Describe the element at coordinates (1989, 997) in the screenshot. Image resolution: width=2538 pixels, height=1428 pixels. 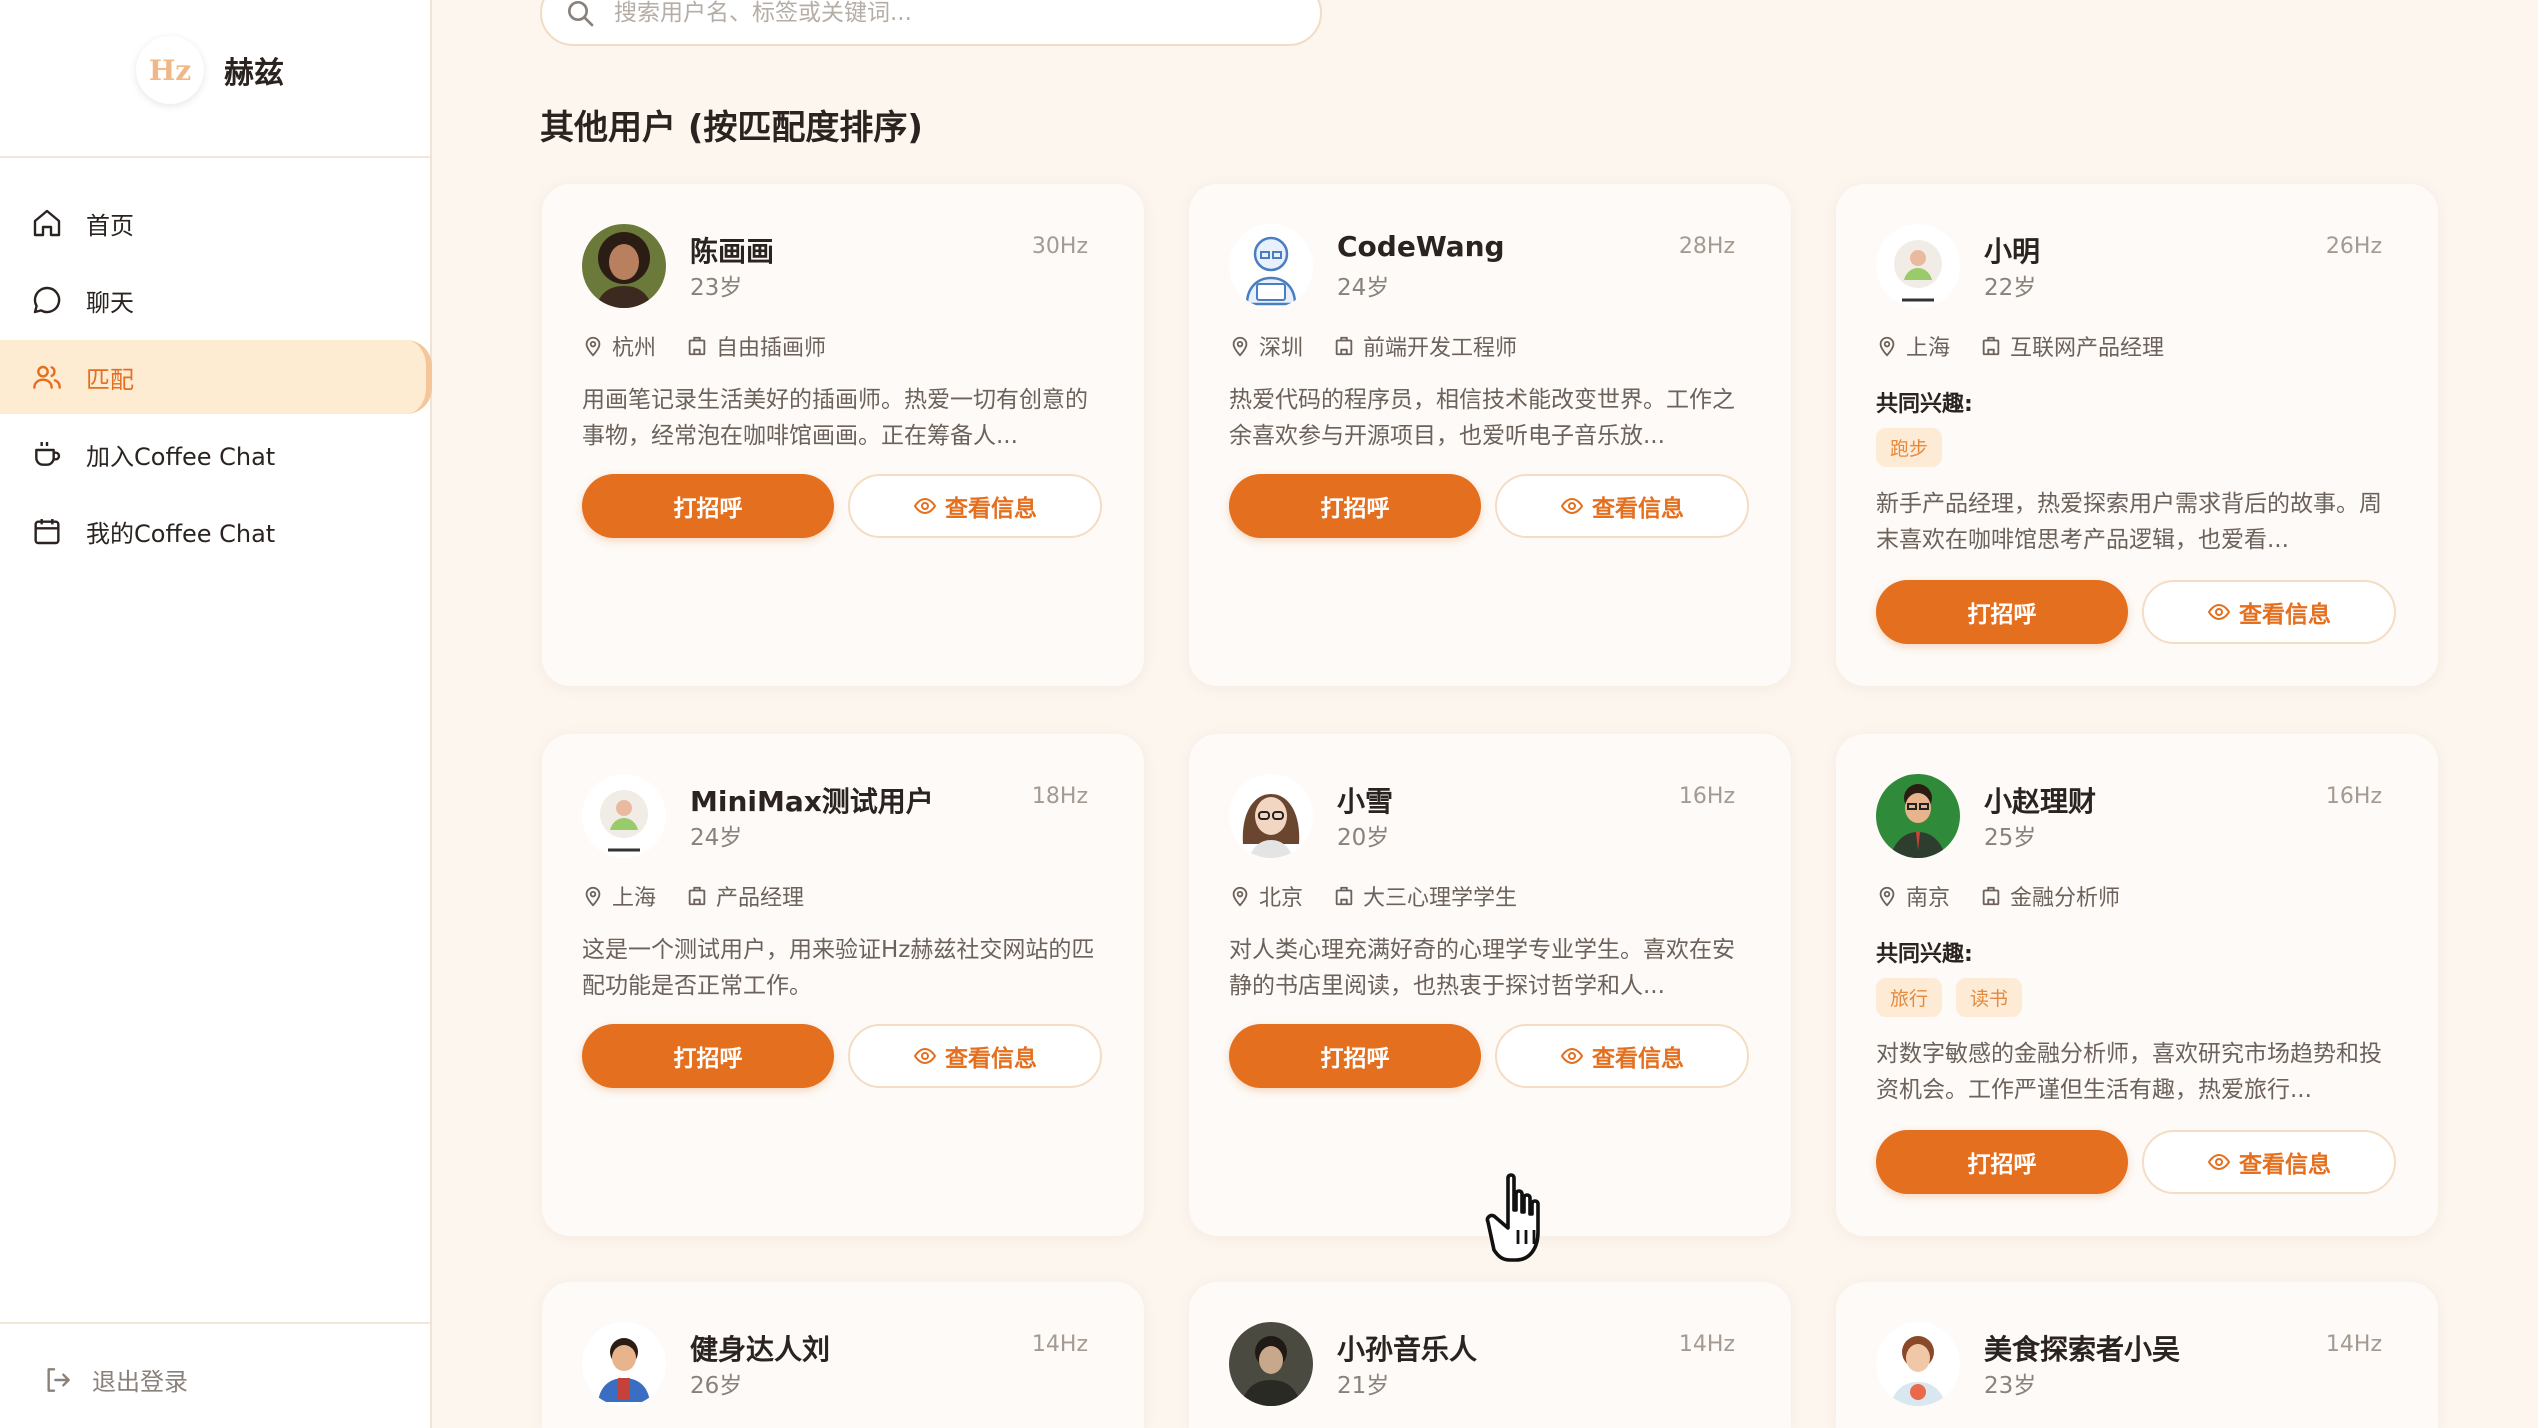
I see `interest-tag: 读书` at that location.